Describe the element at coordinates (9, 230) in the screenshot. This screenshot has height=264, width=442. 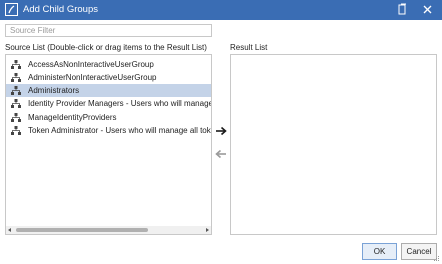
I see `scroll-left-icon` at that location.